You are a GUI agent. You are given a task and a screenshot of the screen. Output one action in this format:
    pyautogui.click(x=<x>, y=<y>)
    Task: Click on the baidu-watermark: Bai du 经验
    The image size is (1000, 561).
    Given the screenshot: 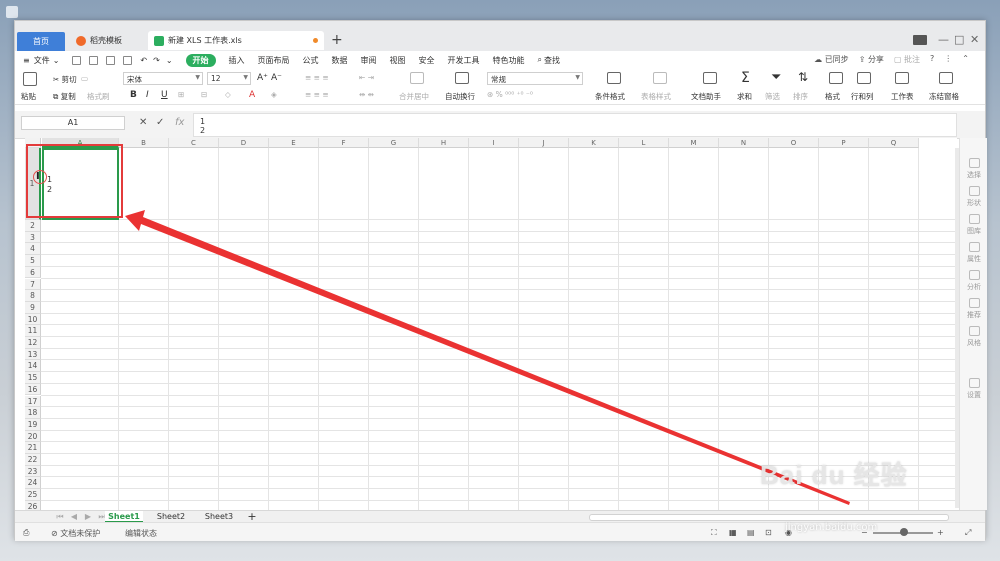 What is the action you would take?
    pyautogui.click(x=834, y=473)
    